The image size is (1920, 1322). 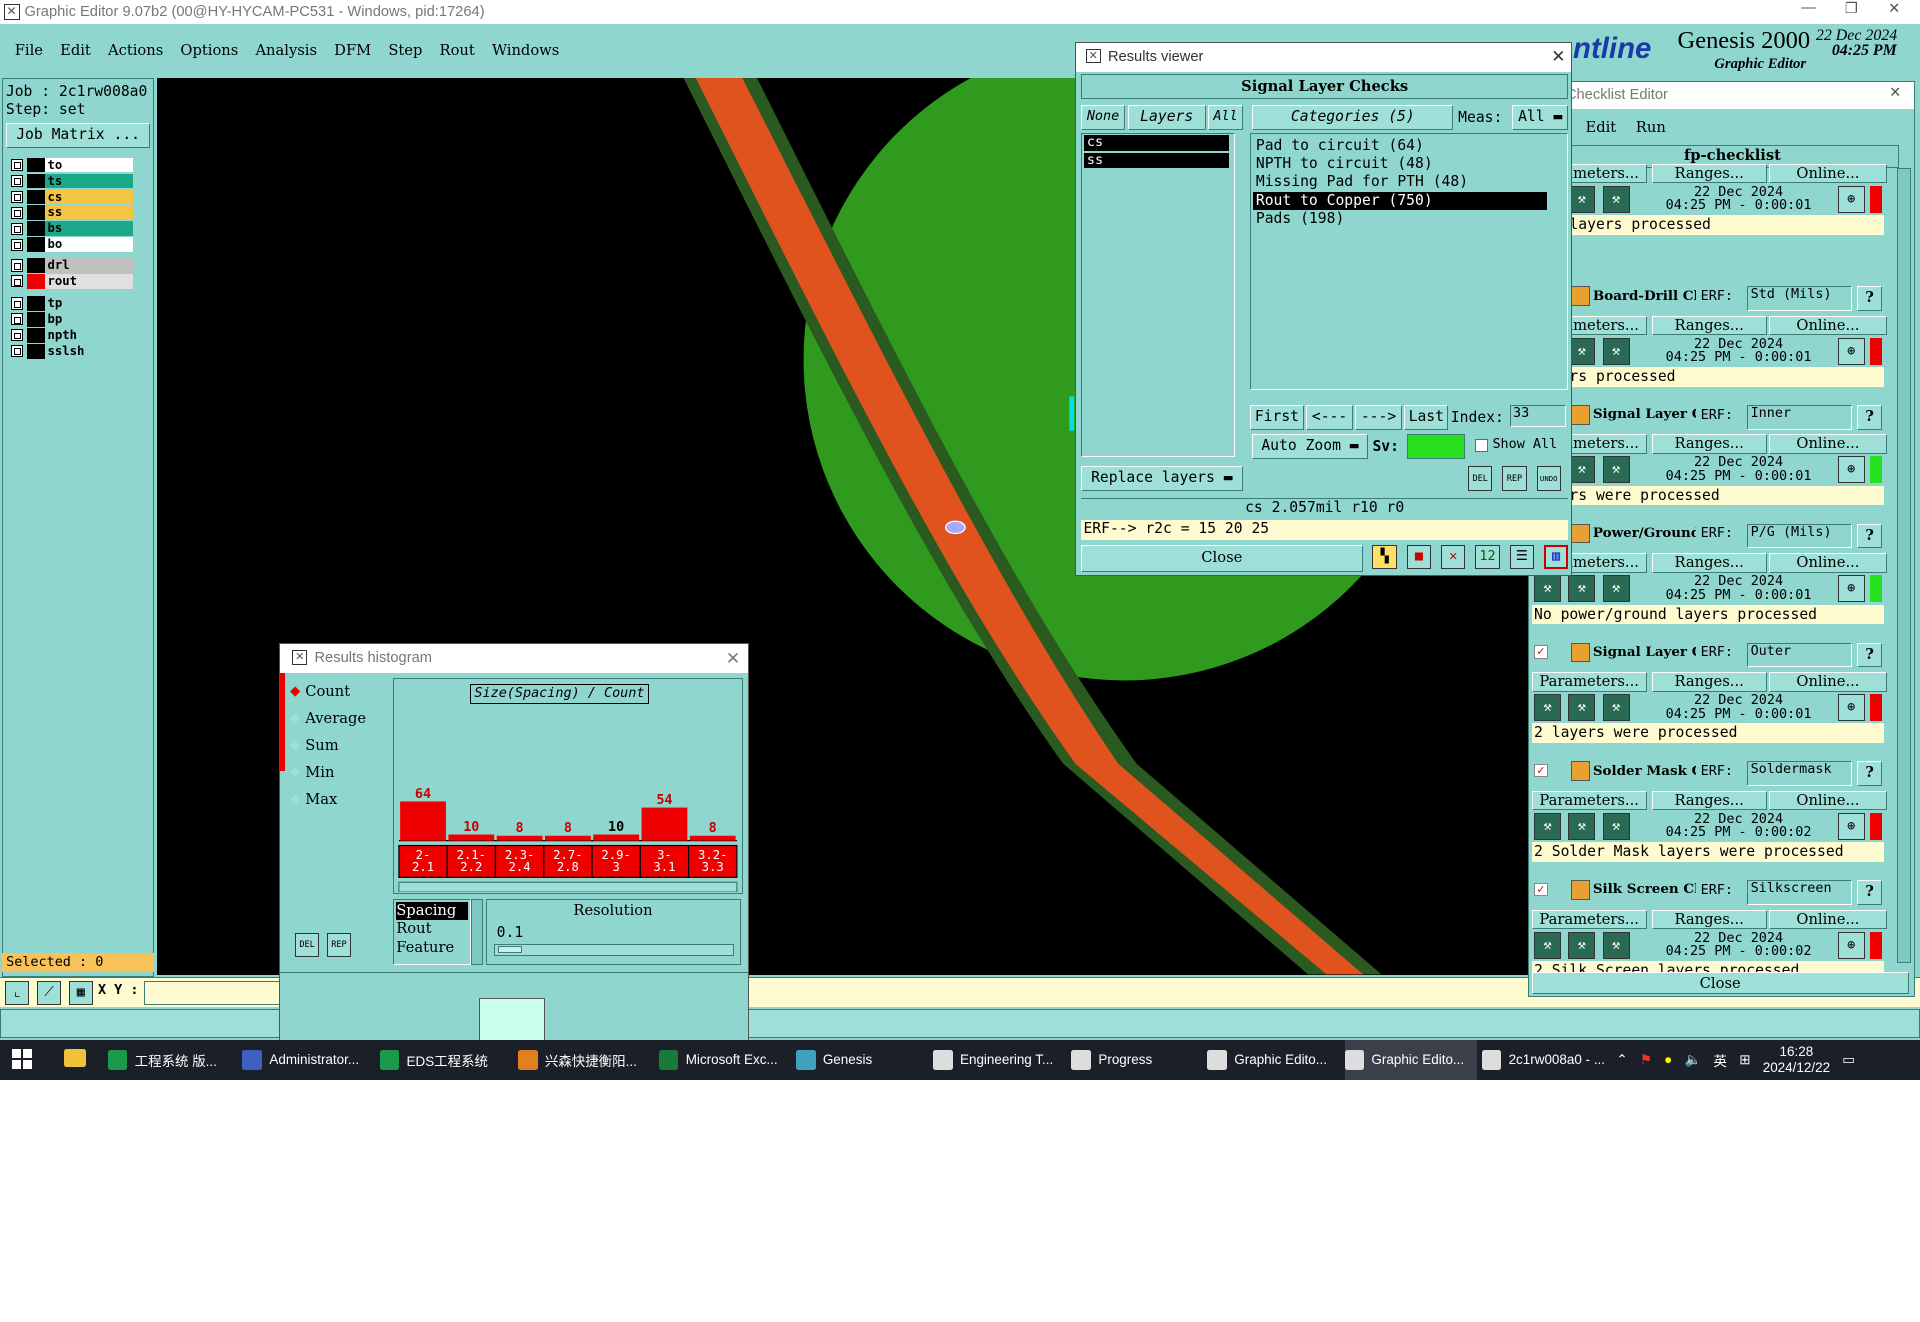 What do you see at coordinates (1436, 446) in the screenshot?
I see `sv-select` at bounding box center [1436, 446].